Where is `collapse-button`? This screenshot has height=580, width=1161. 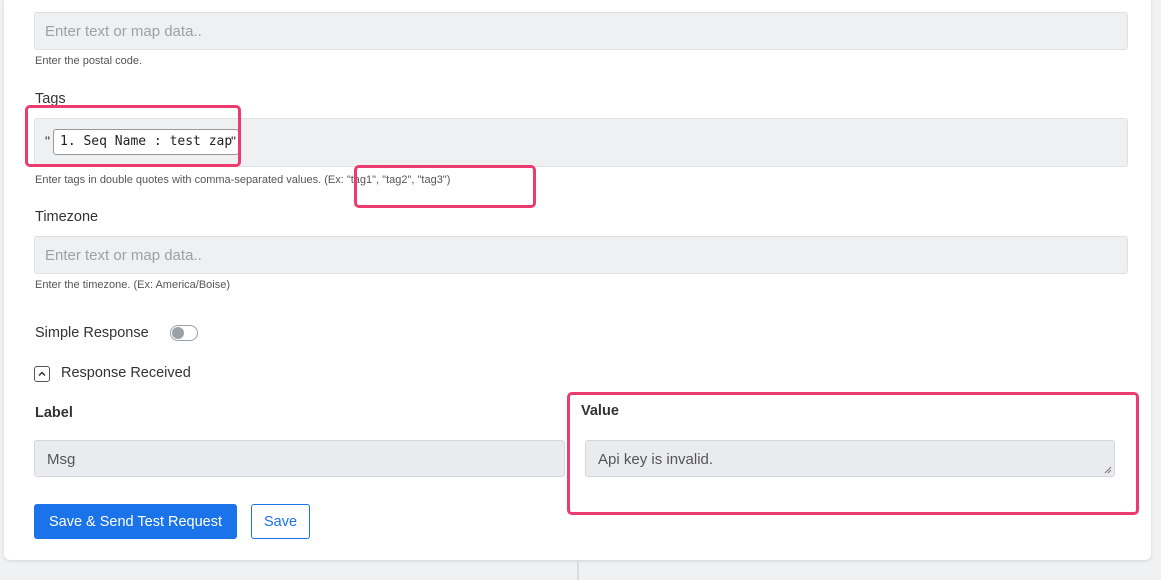
collapse-button is located at coordinates (42, 374).